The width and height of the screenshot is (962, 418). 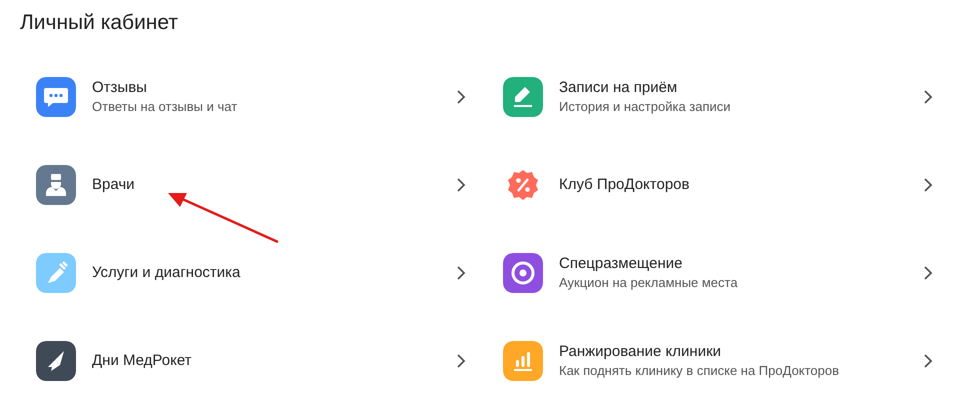 What do you see at coordinates (113, 185) in the screenshot?
I see `item-title: Врачи` at bounding box center [113, 185].